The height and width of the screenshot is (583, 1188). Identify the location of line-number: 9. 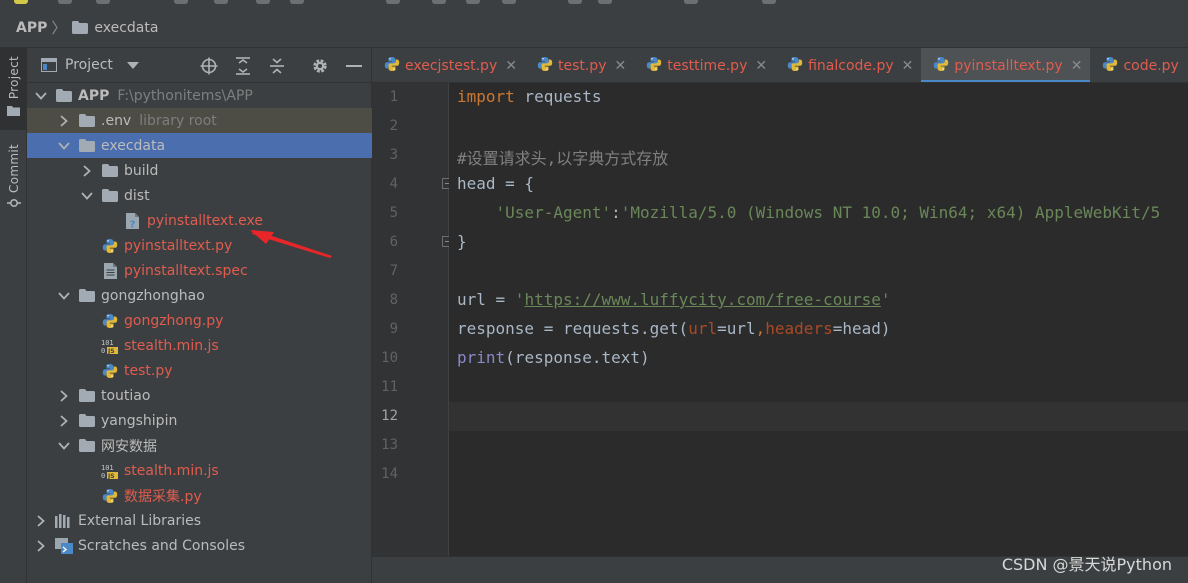
(393, 329).